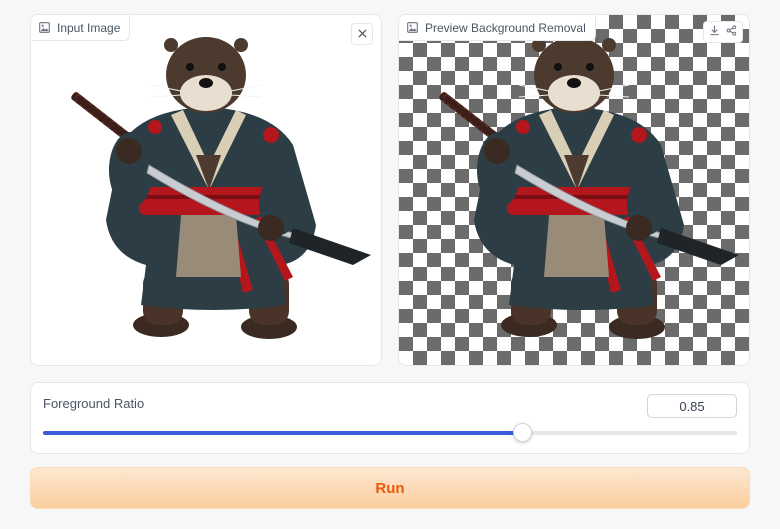 The image size is (780, 529). I want to click on share-icon, so click(731, 32).